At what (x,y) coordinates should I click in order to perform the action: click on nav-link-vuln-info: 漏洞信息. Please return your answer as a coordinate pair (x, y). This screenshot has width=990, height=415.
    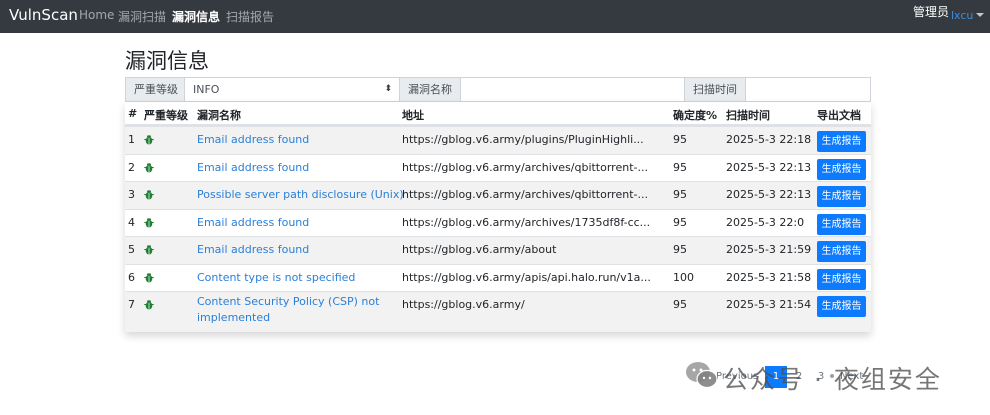
    Looking at the image, I should click on (196, 16).